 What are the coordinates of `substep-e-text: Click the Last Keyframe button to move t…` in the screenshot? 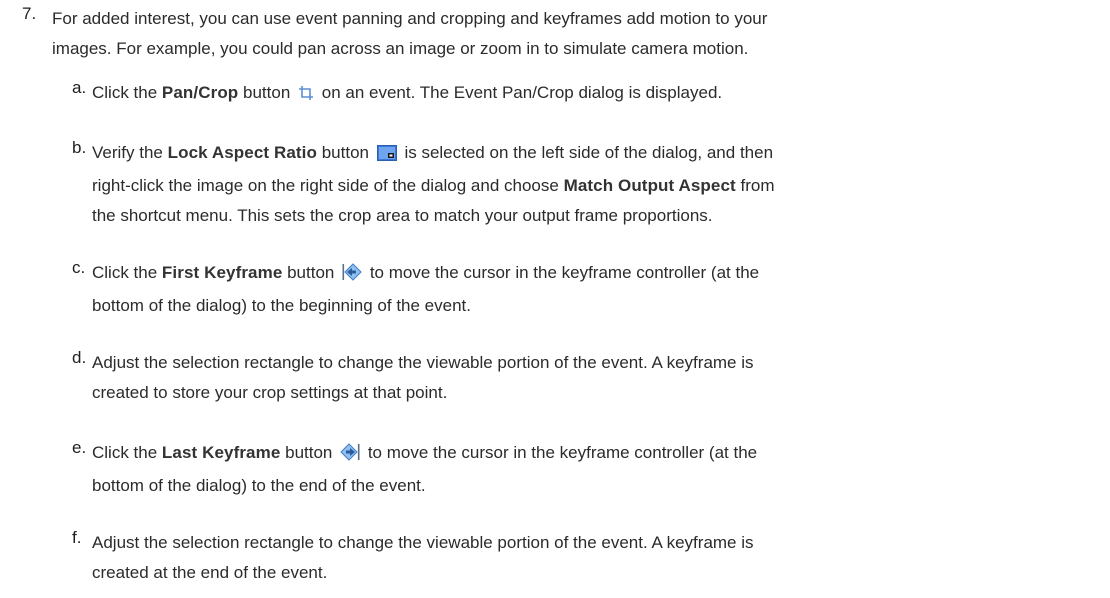 It's located at (594, 469).